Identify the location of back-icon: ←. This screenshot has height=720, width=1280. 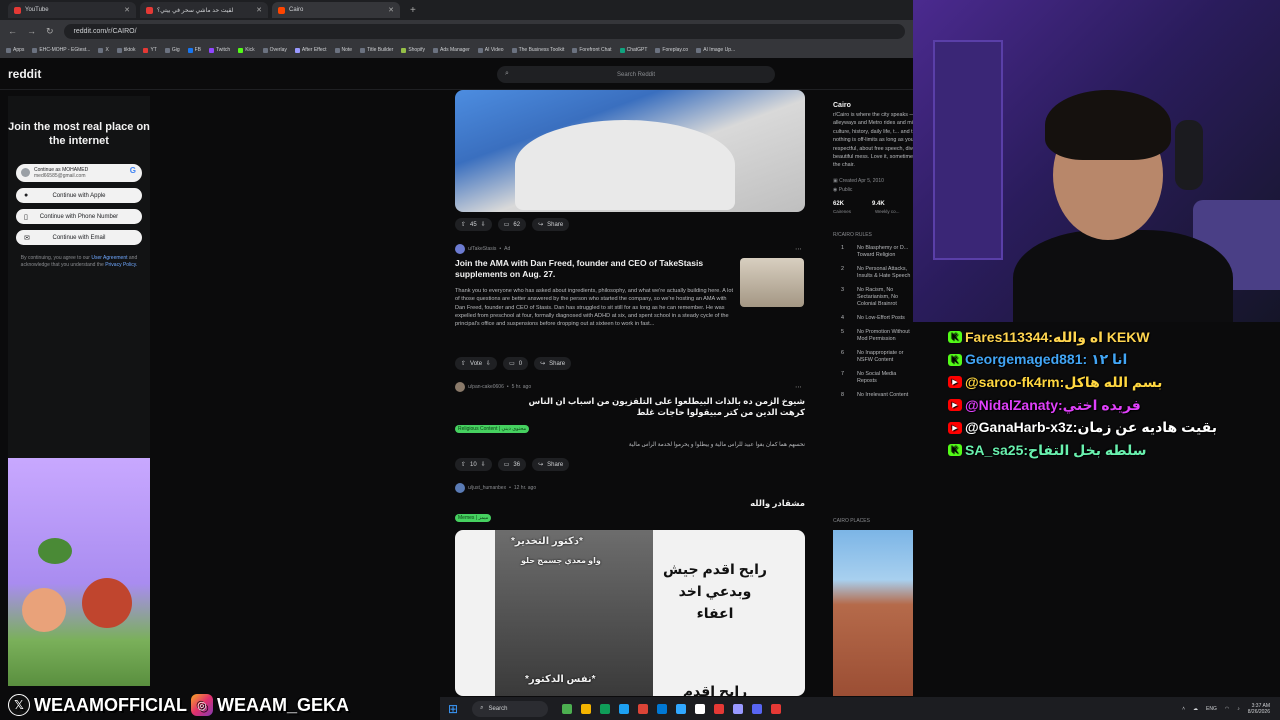
(12, 31).